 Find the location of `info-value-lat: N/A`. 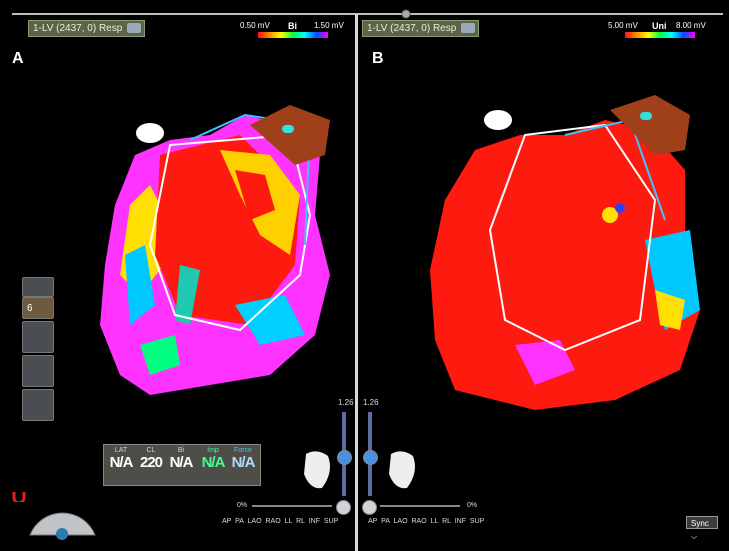

info-value-lat: N/A is located at coordinates (121, 462).